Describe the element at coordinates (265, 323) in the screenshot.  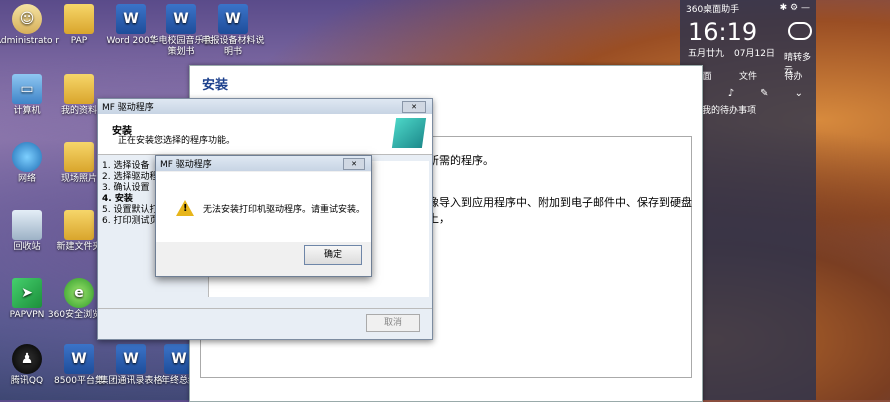
I see `button-bar: 取消` at that location.